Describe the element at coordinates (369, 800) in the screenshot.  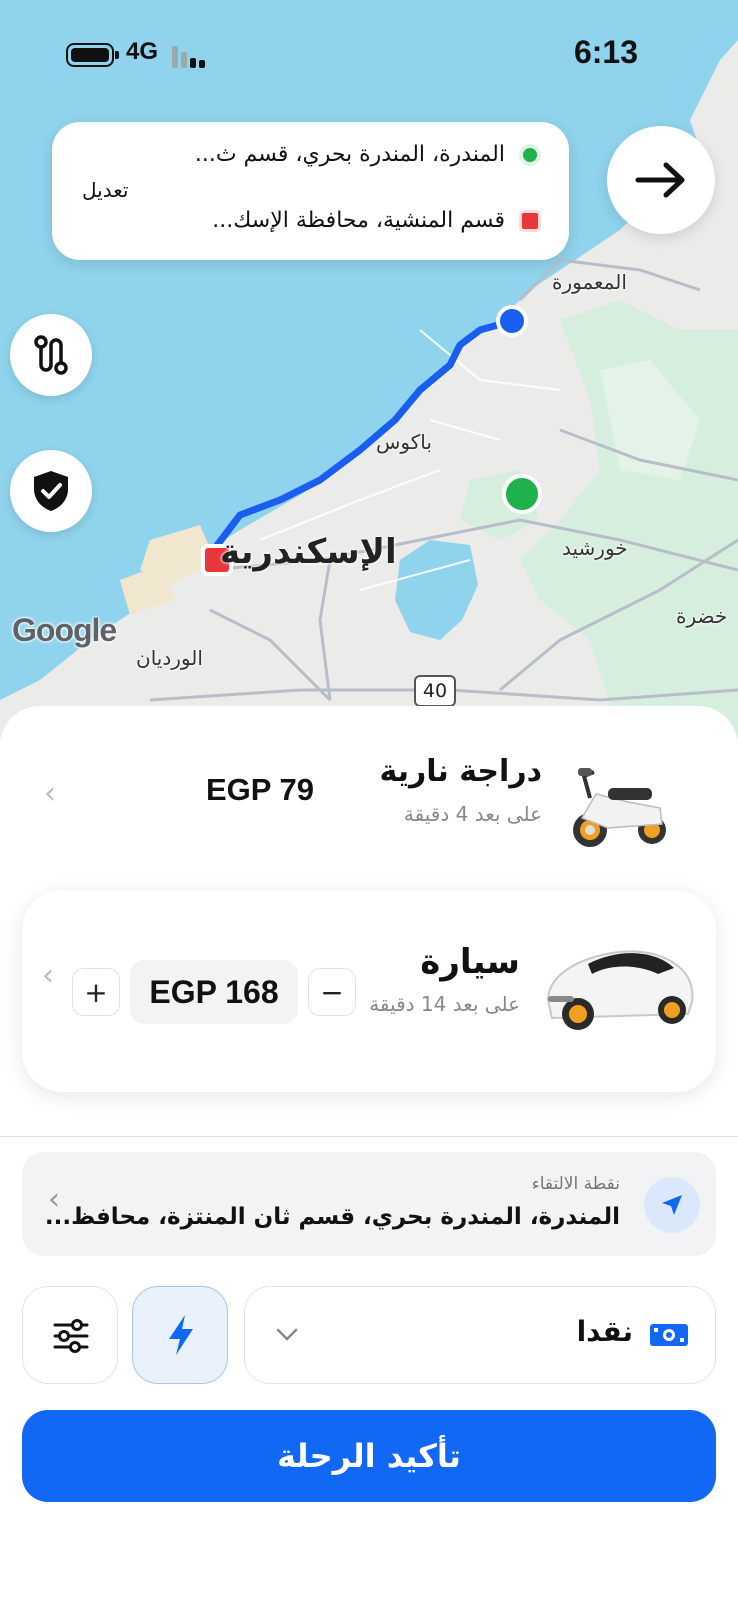
I see `vehicle-option-motorbike: دراجة نارية على بعد 4 دقيقة EGP 79 ‹` at that location.